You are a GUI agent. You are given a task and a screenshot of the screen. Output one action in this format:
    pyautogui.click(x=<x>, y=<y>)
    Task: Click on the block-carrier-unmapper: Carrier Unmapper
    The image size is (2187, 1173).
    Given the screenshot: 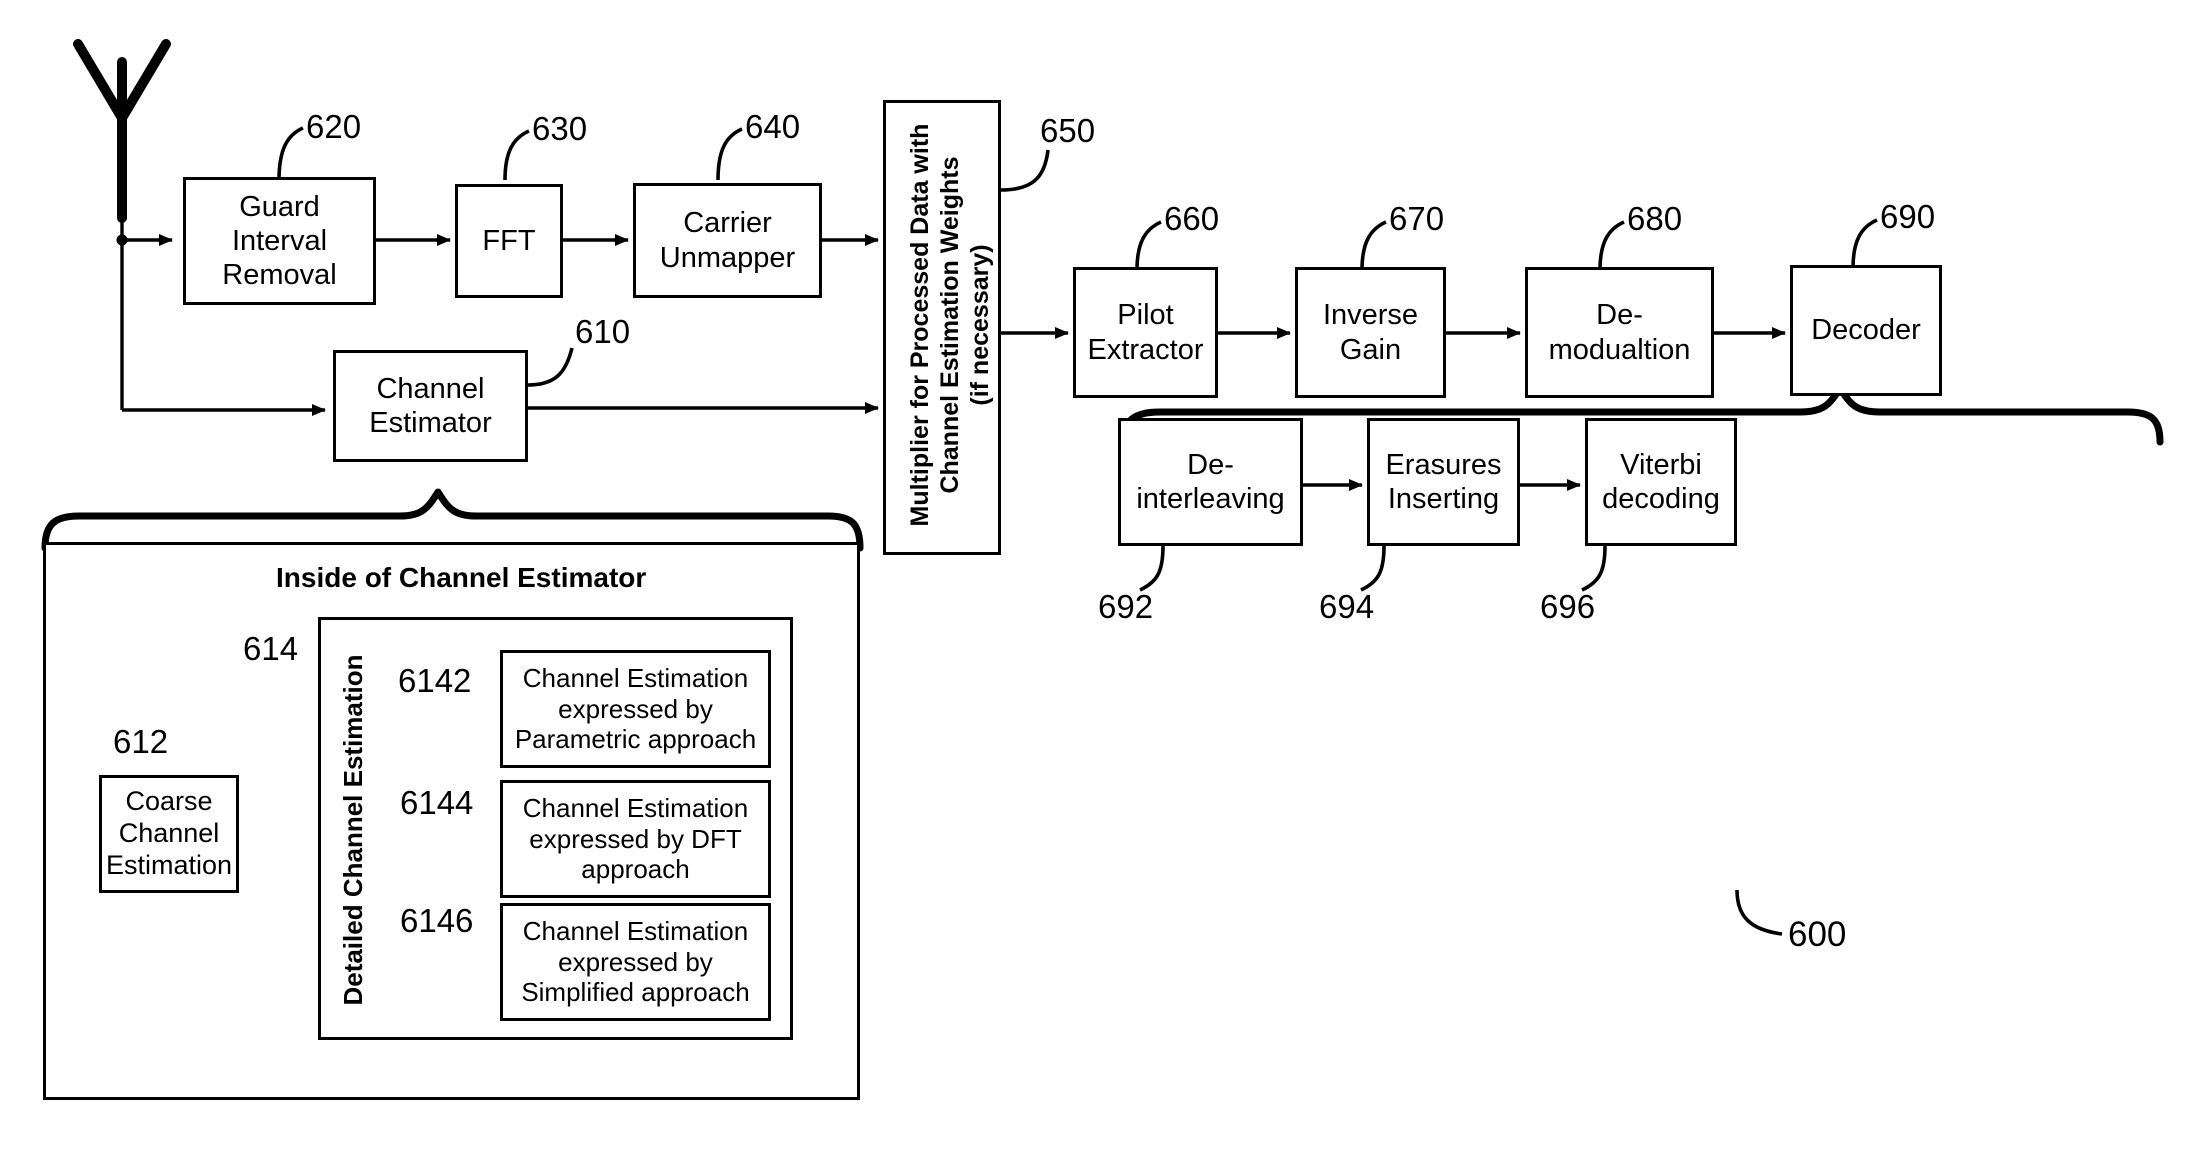 What is the action you would take?
    pyautogui.click(x=727, y=240)
    